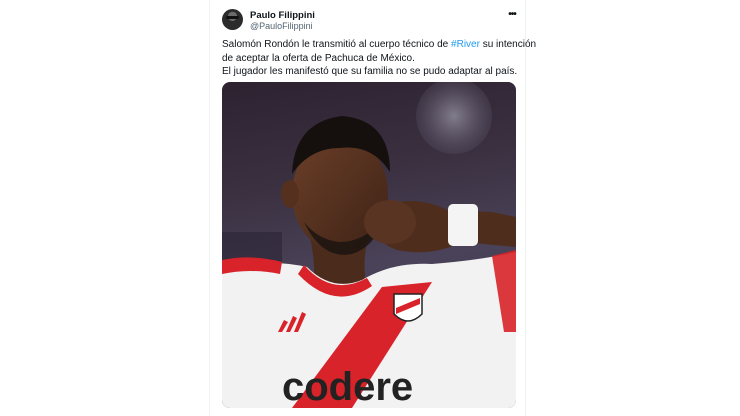 This screenshot has width=740, height=416. Describe the element at coordinates (508, 44) in the screenshot. I see `text-line1-after: su intención` at that location.